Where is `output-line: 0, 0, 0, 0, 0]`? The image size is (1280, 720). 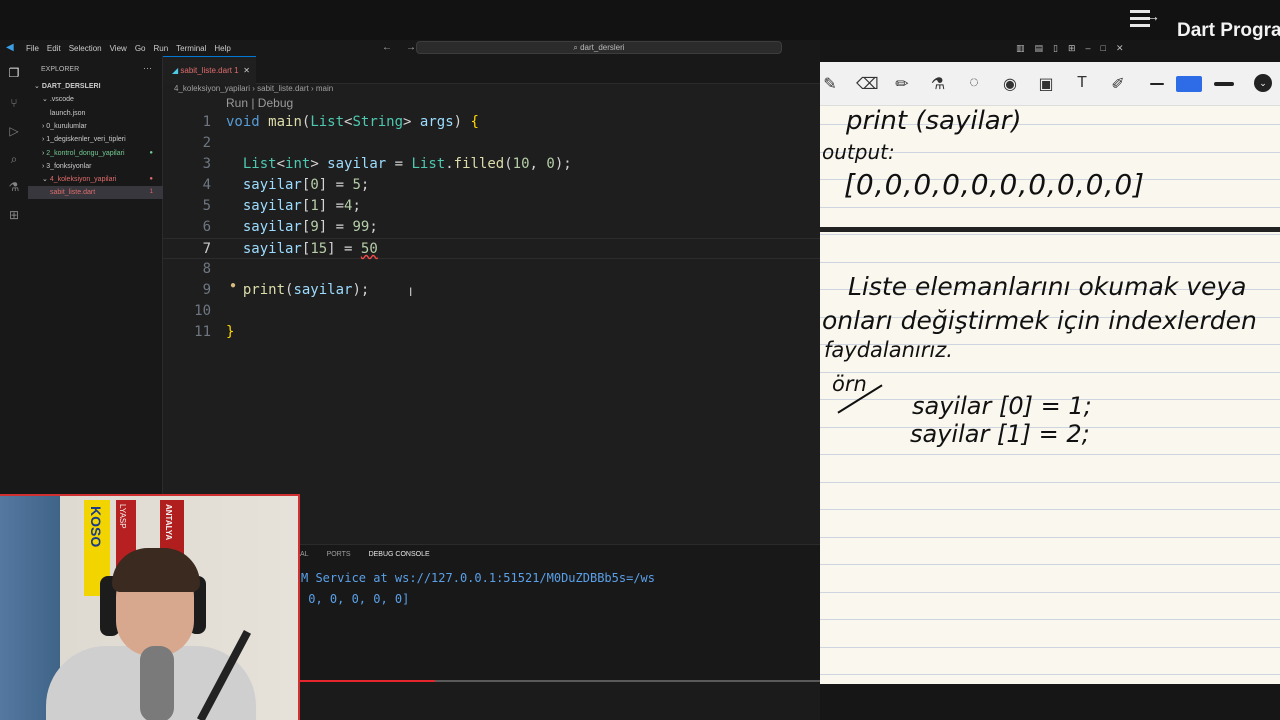 output-line: 0, 0, 0, 0, 0] is located at coordinates (355, 599).